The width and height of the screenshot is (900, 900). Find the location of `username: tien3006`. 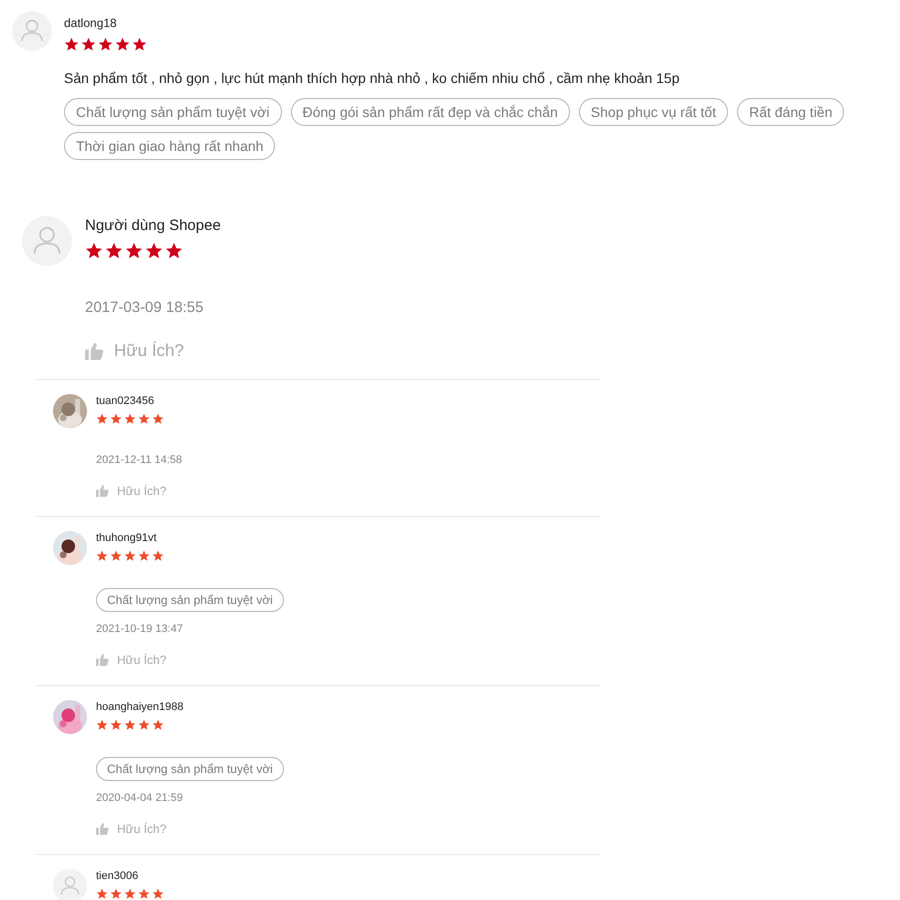

username: tien3006 is located at coordinates (117, 876).